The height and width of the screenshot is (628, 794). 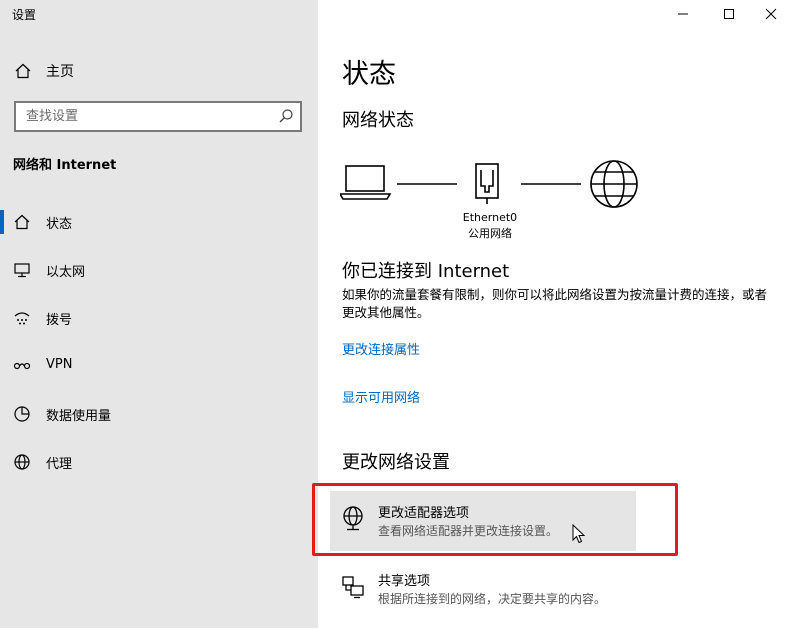 I want to click on adapter-label: Ethernet0 公用网络, so click(x=490, y=226).